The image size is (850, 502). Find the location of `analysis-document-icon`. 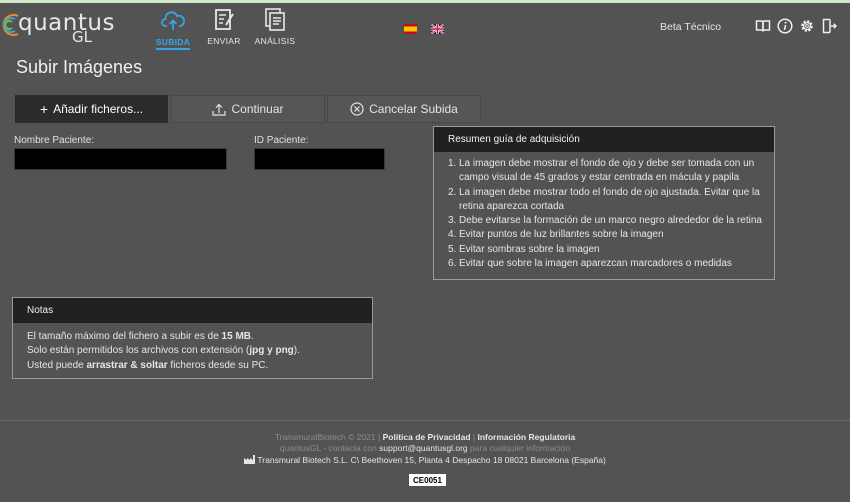

analysis-document-icon is located at coordinates (275, 19).